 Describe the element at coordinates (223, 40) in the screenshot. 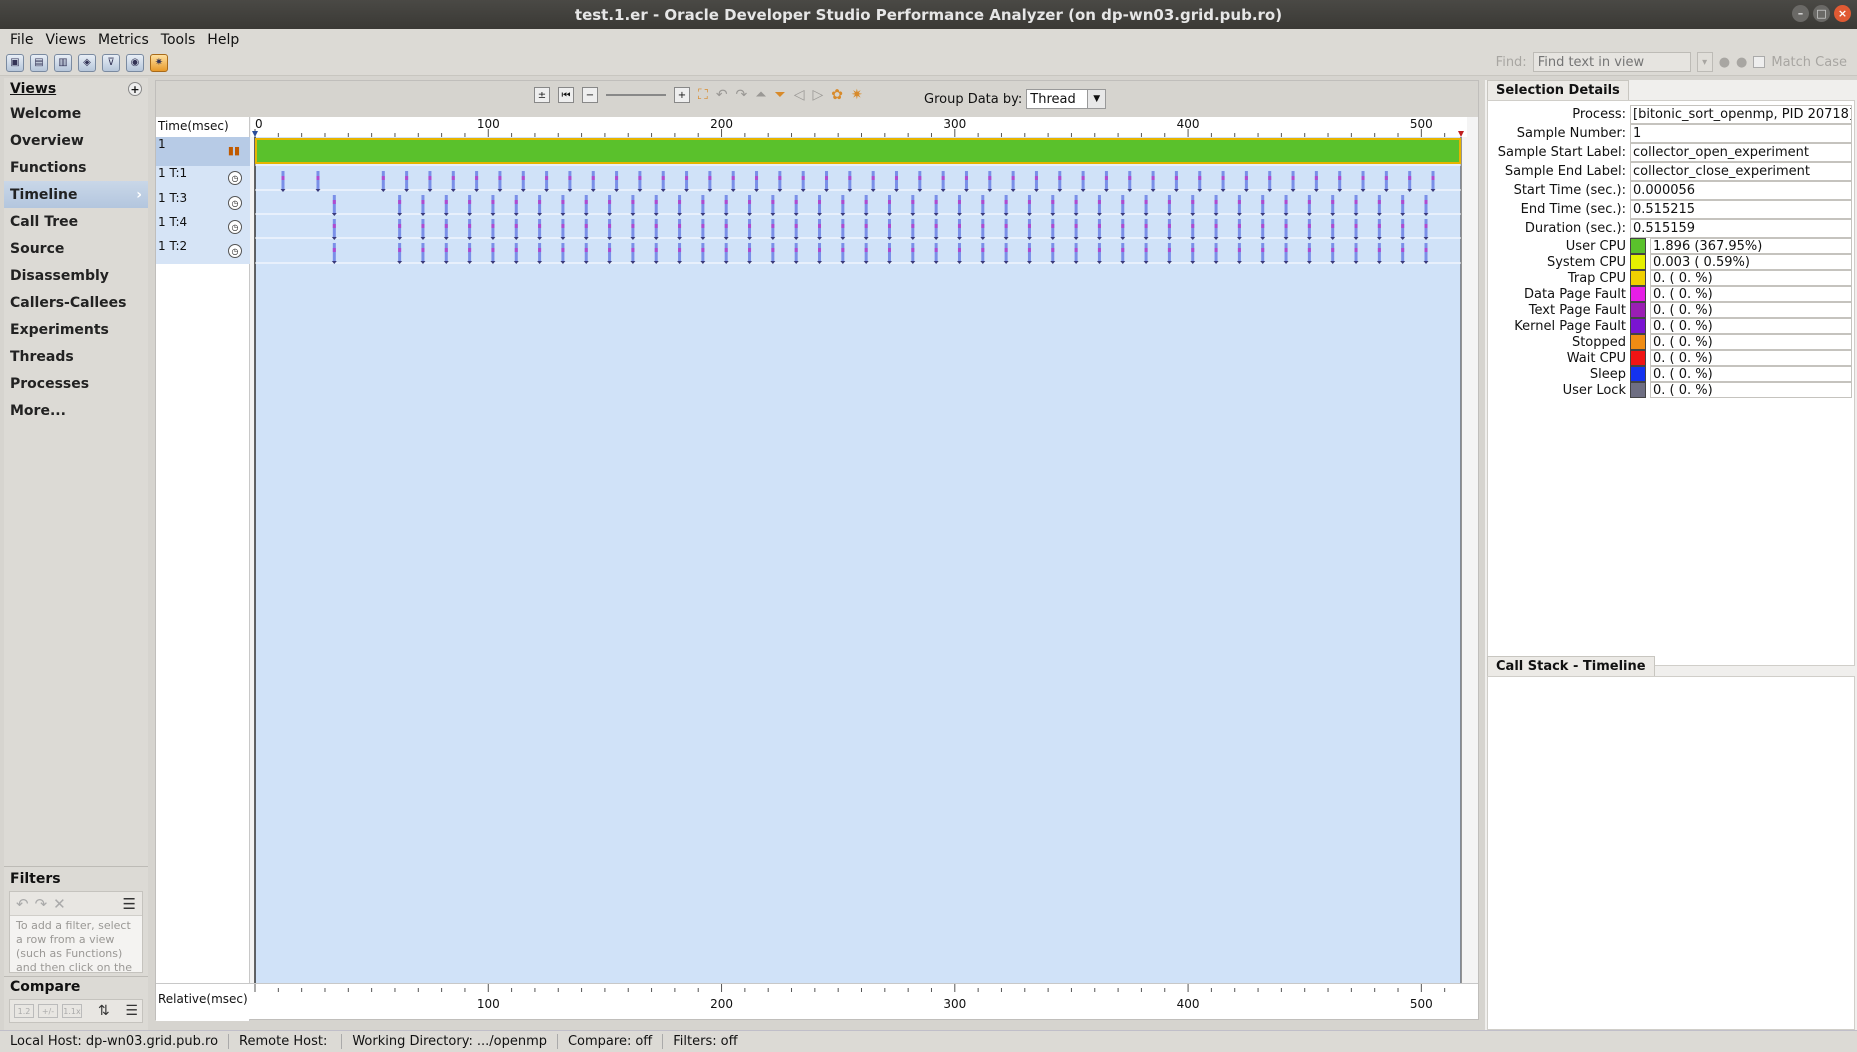

I see `menu-help: Help` at that location.